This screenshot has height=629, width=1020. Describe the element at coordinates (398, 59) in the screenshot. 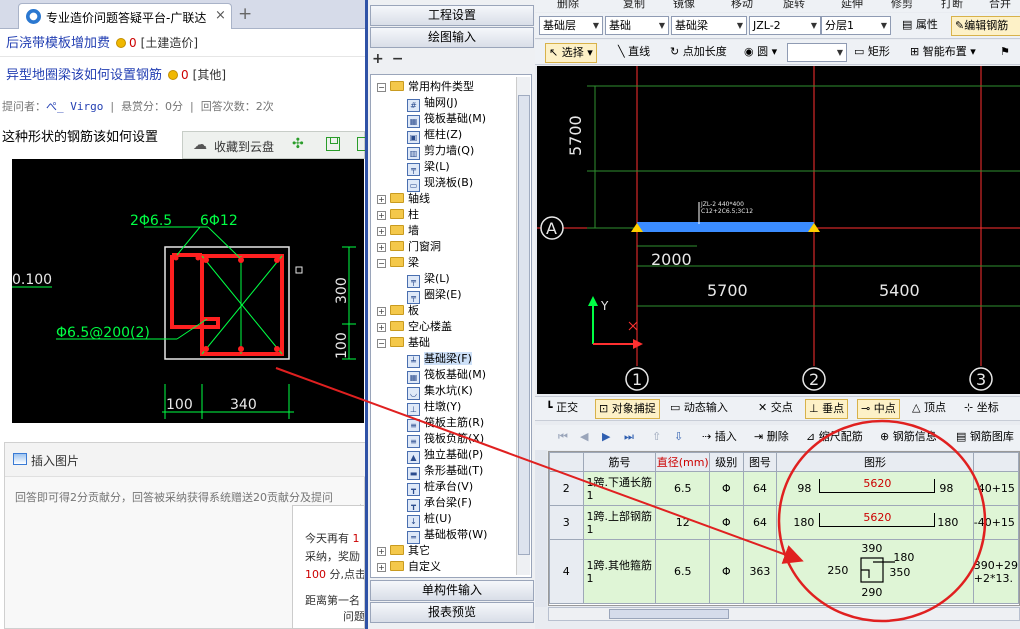

I see `collapse-all-icon: −` at that location.